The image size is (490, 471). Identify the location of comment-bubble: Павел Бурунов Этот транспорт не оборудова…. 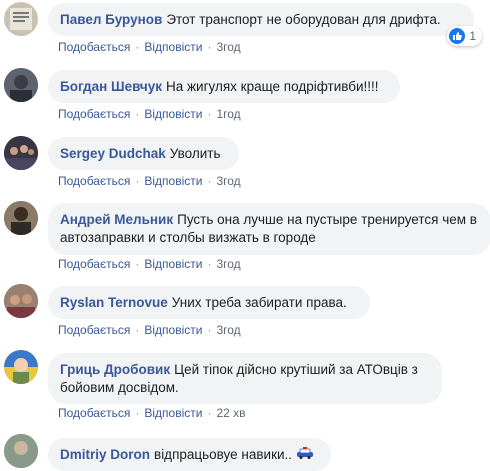
(265, 24).